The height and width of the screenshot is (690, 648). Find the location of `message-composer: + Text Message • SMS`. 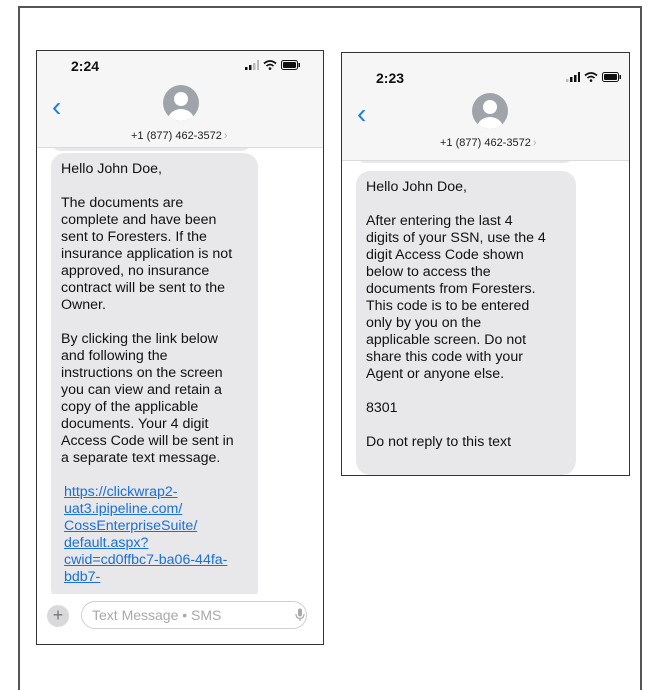

message-composer: + Text Message • SMS is located at coordinates (180, 619).